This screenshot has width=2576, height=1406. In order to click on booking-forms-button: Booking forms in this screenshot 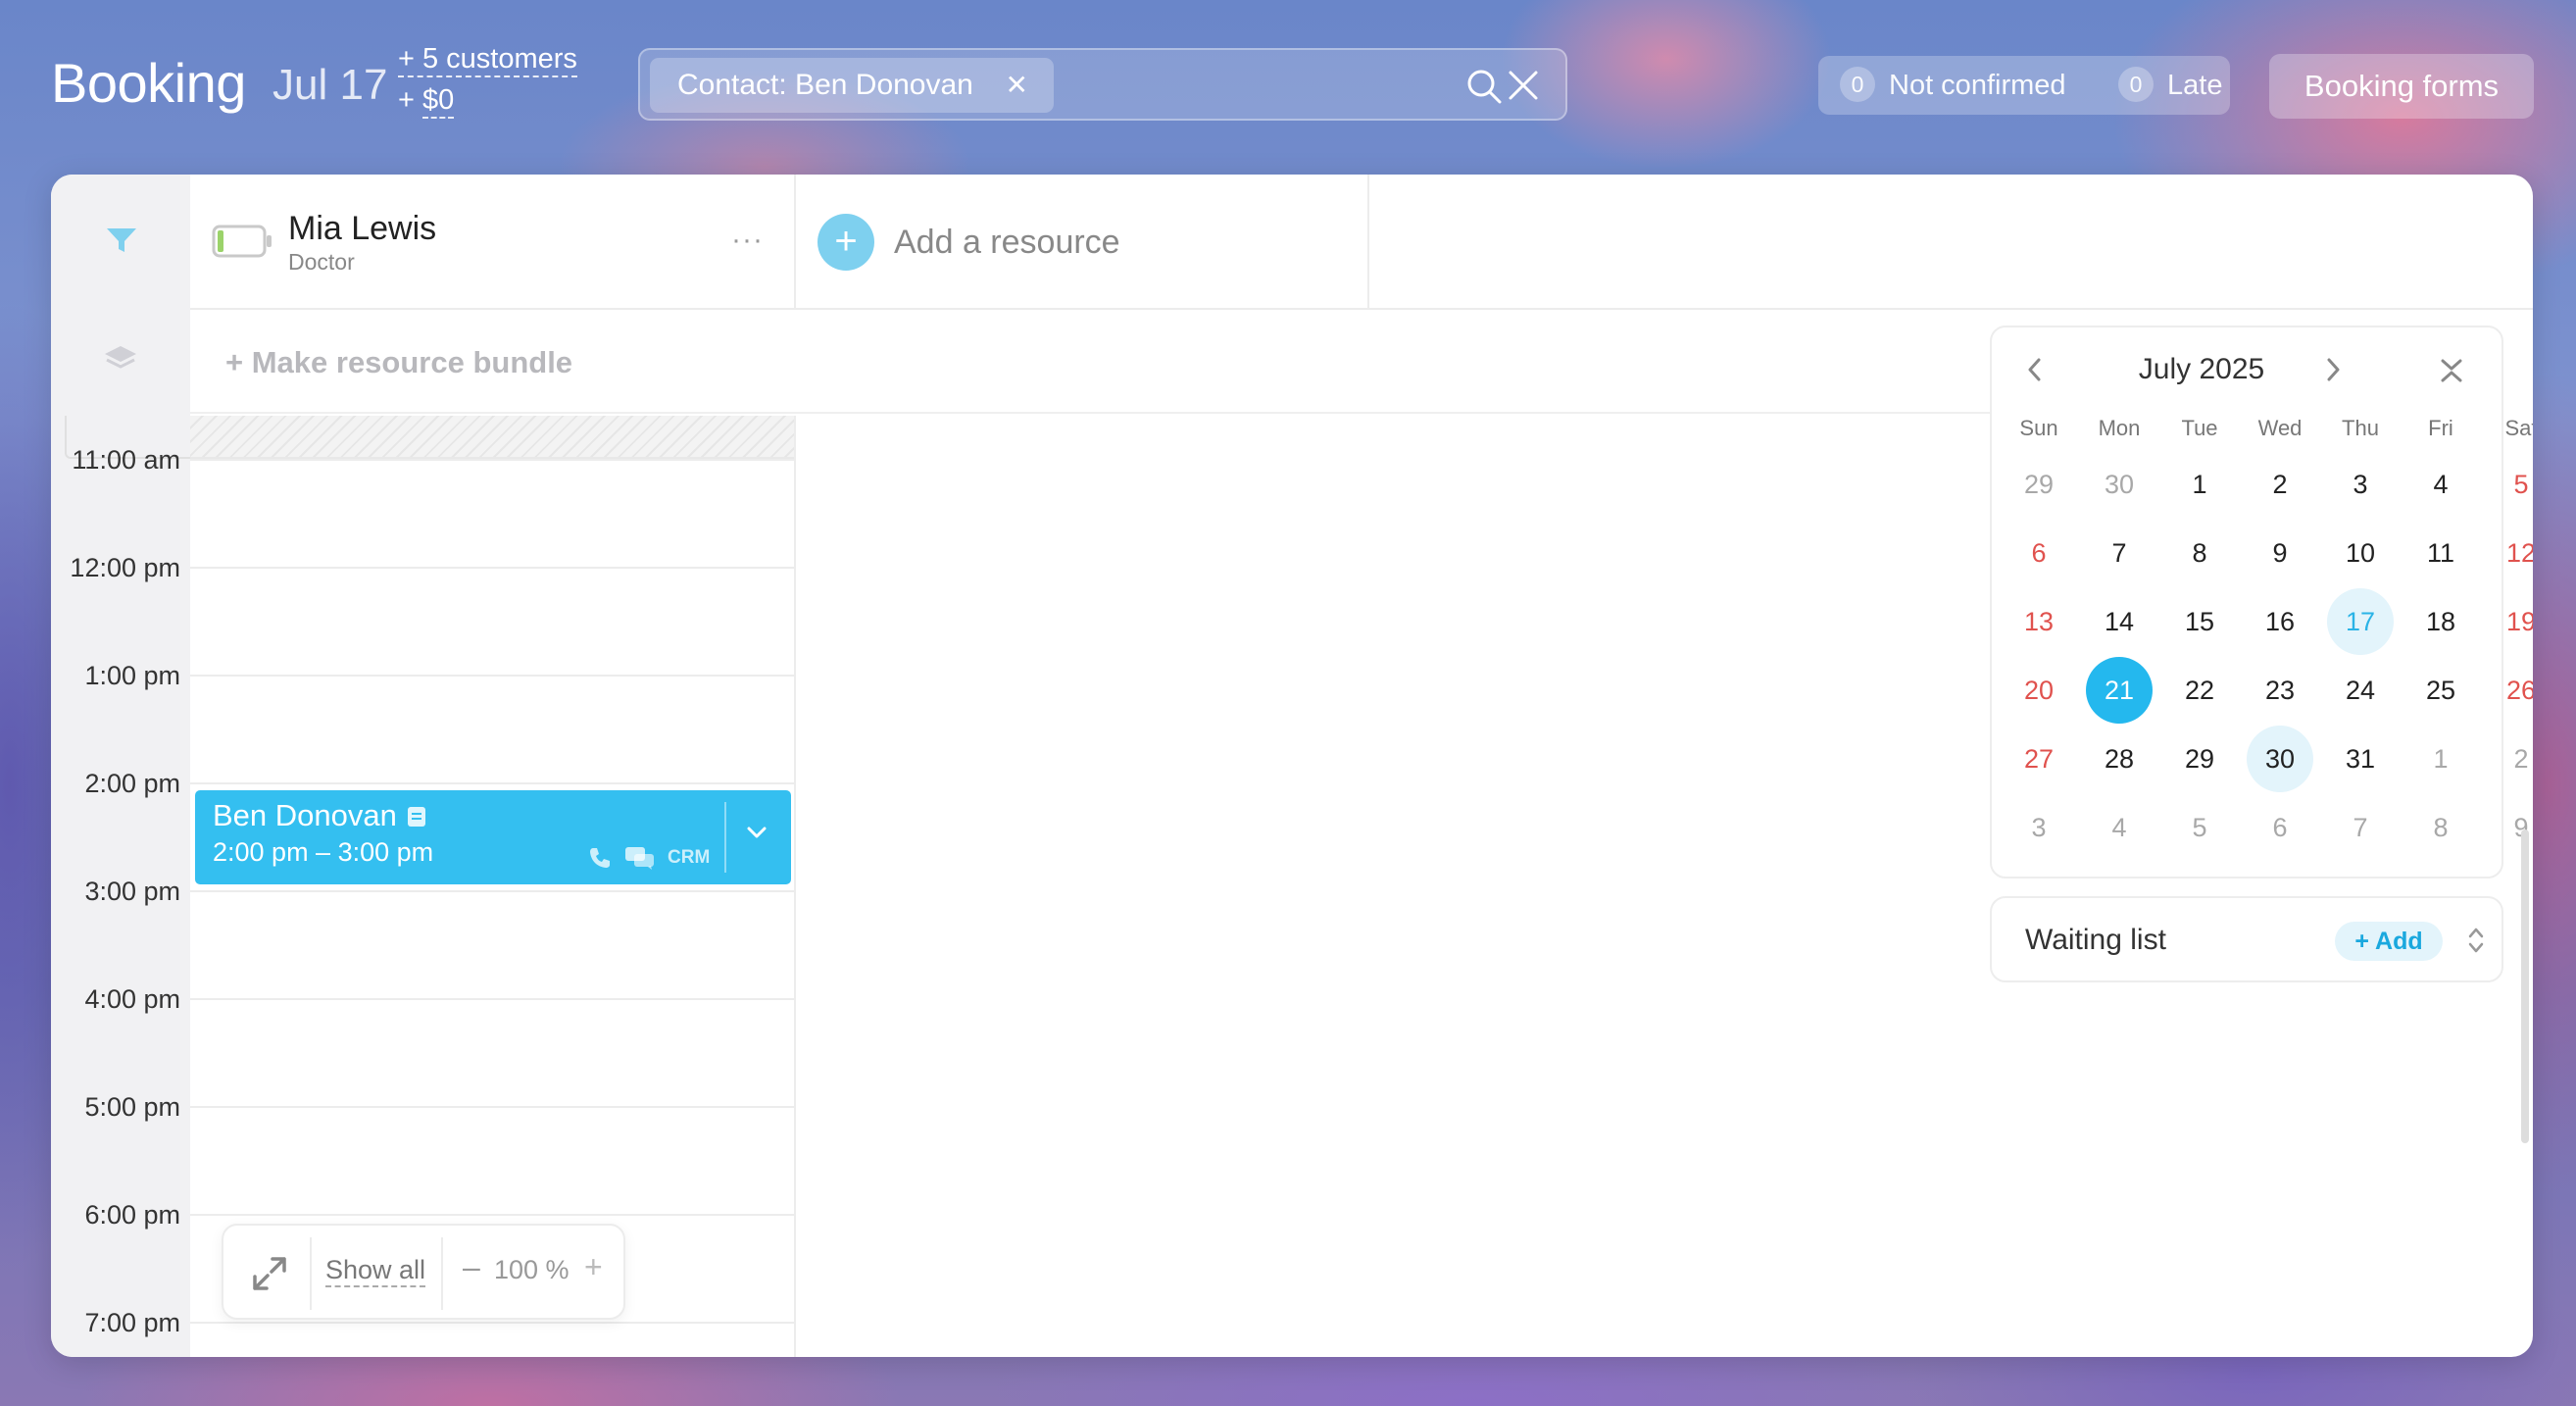, I will do `click(2401, 86)`.